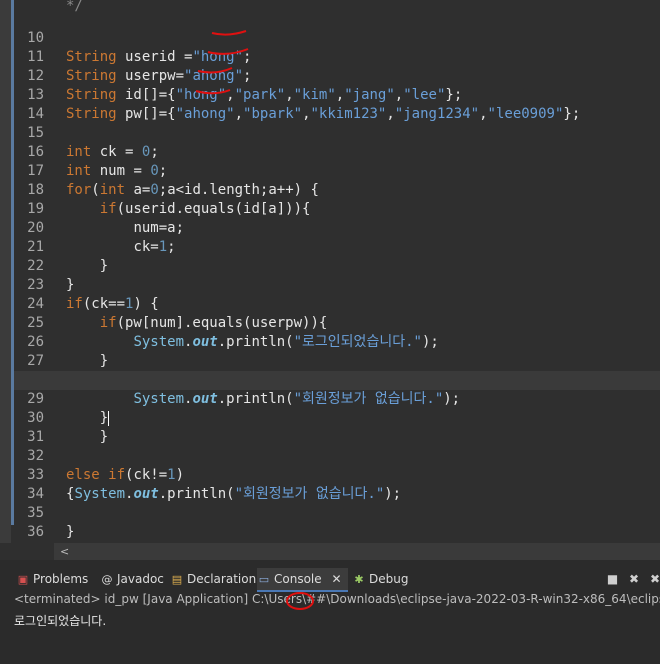  I want to click on at-sign-icon: @, so click(107, 579).